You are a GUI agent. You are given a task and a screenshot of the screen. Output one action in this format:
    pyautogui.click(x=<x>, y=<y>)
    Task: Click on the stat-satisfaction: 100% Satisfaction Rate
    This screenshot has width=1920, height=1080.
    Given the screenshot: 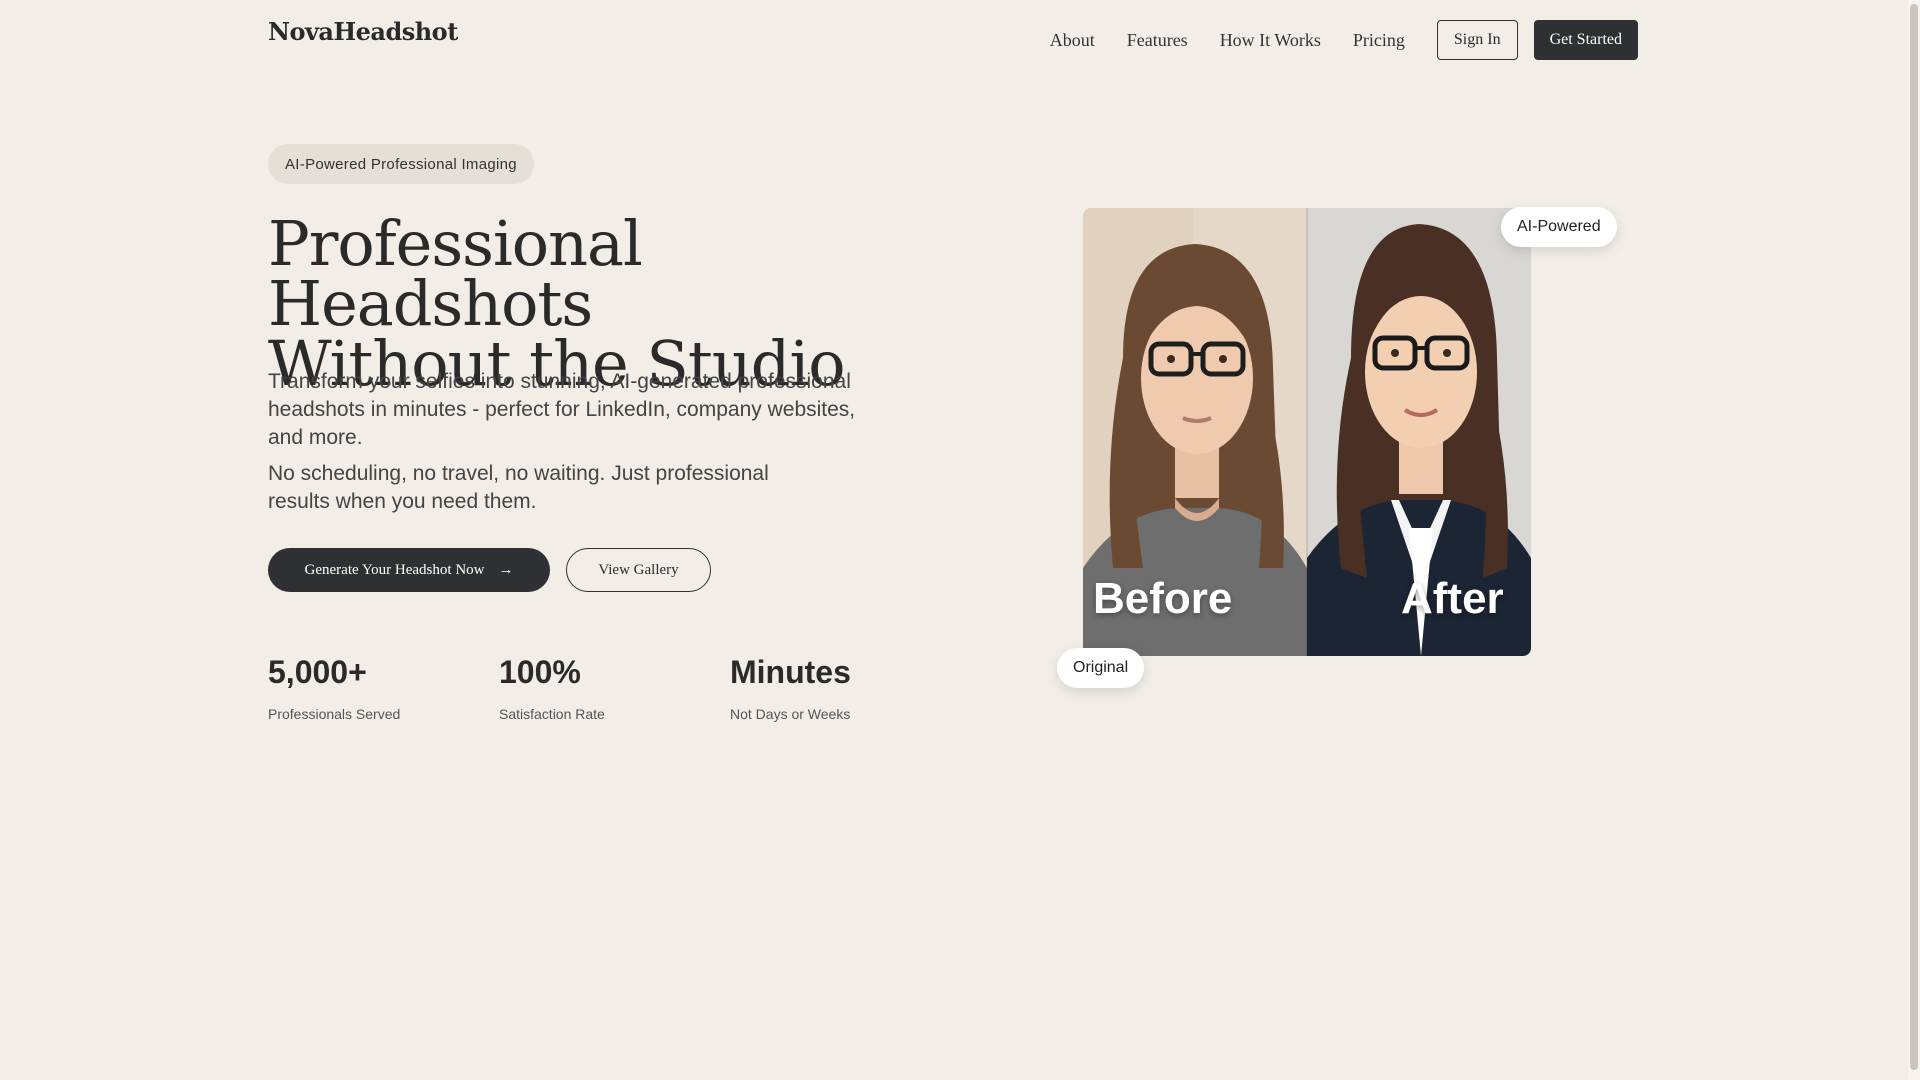 What is the action you would take?
    pyautogui.click(x=552, y=688)
    